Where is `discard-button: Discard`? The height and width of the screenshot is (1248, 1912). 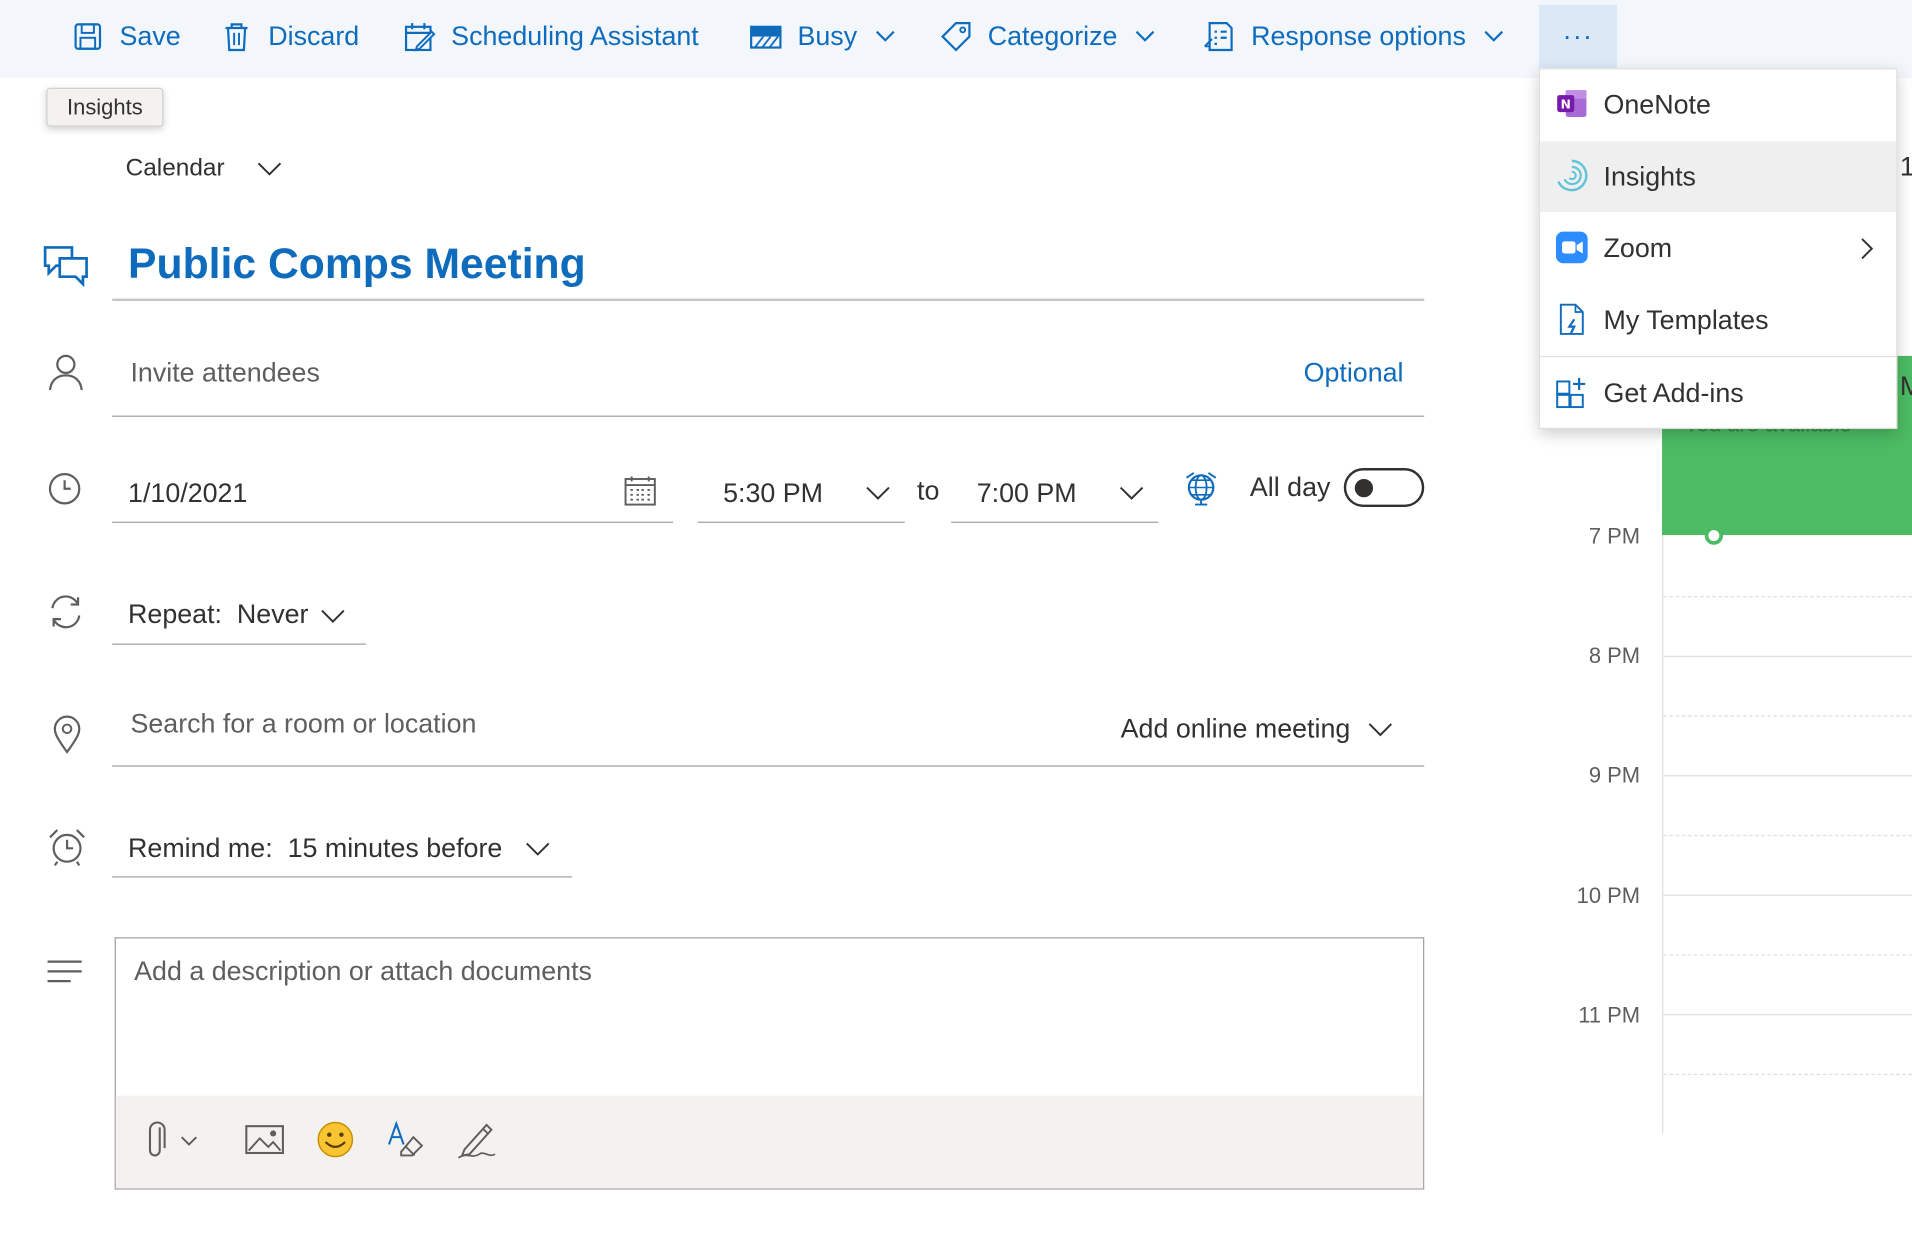 discard-button: Discard is located at coordinates (289, 37).